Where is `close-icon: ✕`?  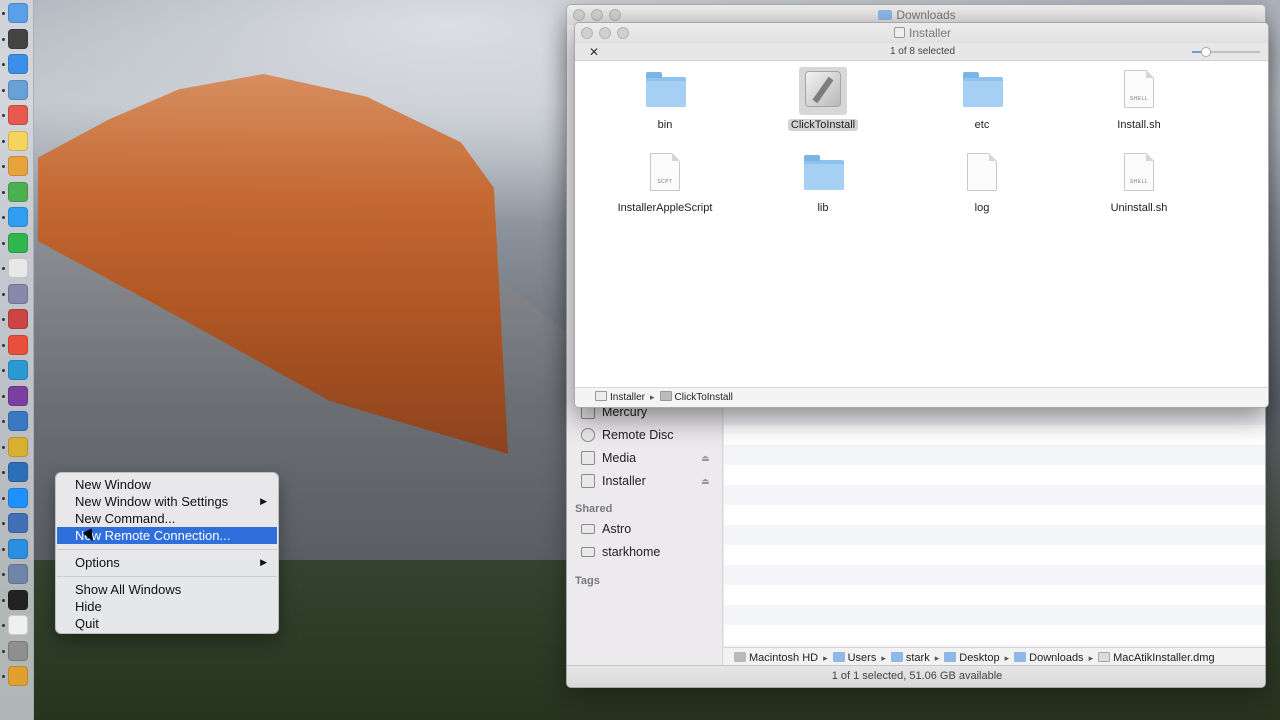
close-icon: ✕ is located at coordinates (594, 52).